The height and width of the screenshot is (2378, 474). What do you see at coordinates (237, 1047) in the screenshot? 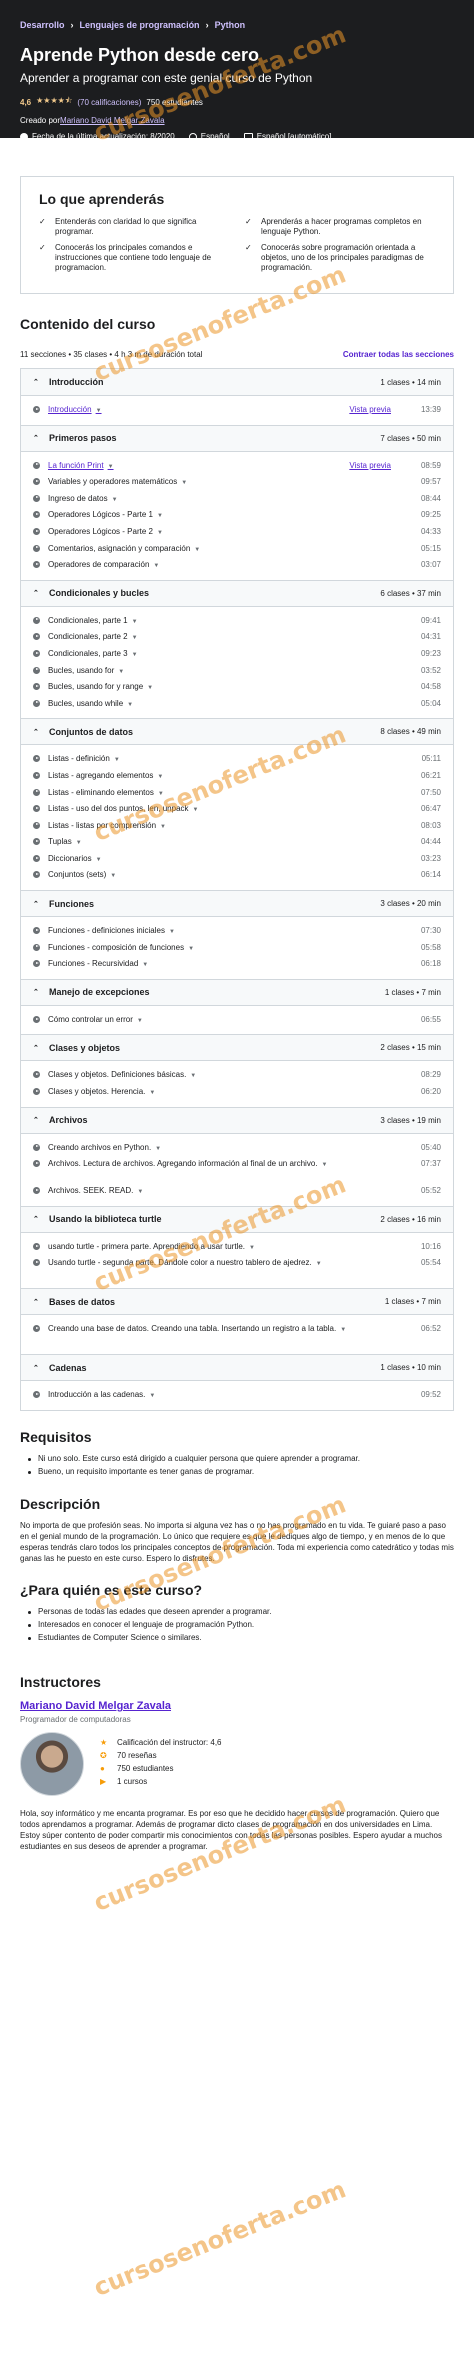
I see `section-header: ⌃ Clases y objetos 2 clases • 15 min` at bounding box center [237, 1047].